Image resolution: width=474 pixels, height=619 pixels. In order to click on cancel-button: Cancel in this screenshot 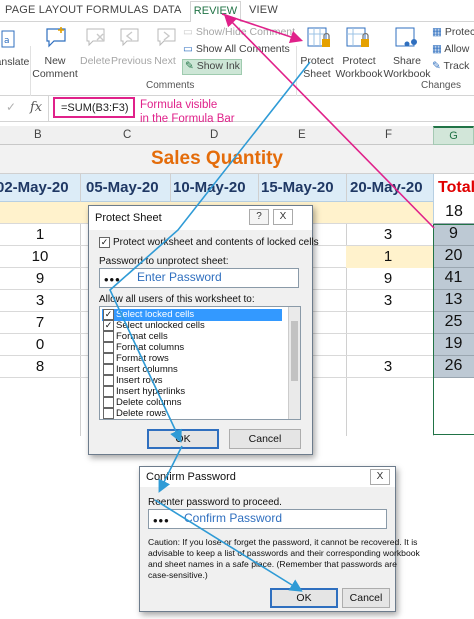, I will do `click(265, 439)`.